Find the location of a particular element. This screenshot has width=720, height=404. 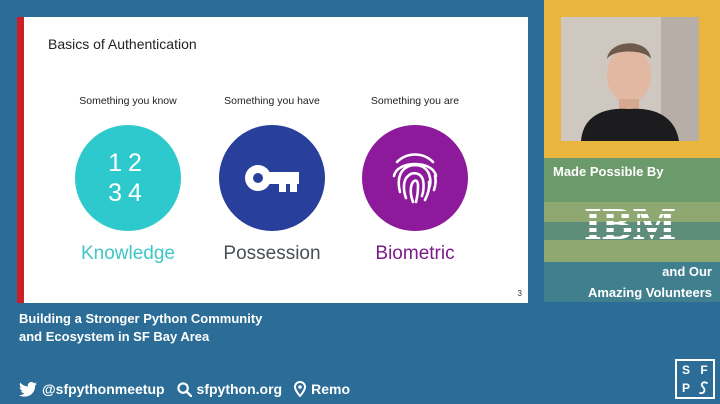

event-tagline-line1: Building a Stronger Python Community is located at coordinates (141, 318).